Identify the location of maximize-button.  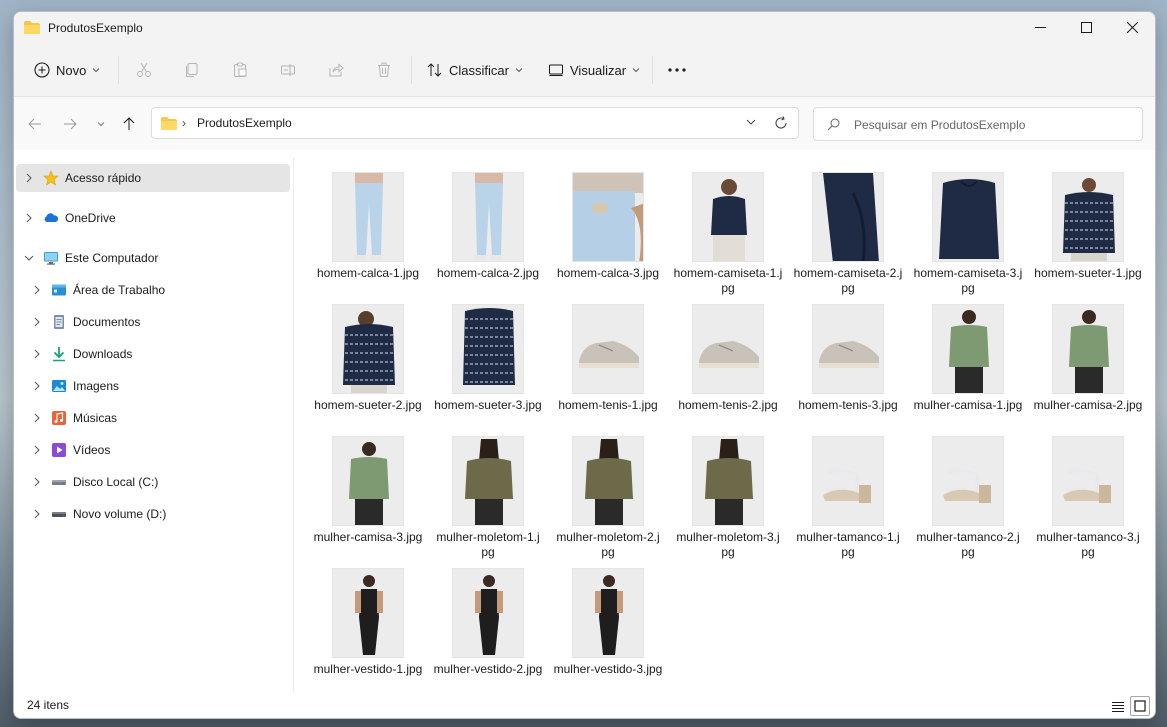
(1086, 27).